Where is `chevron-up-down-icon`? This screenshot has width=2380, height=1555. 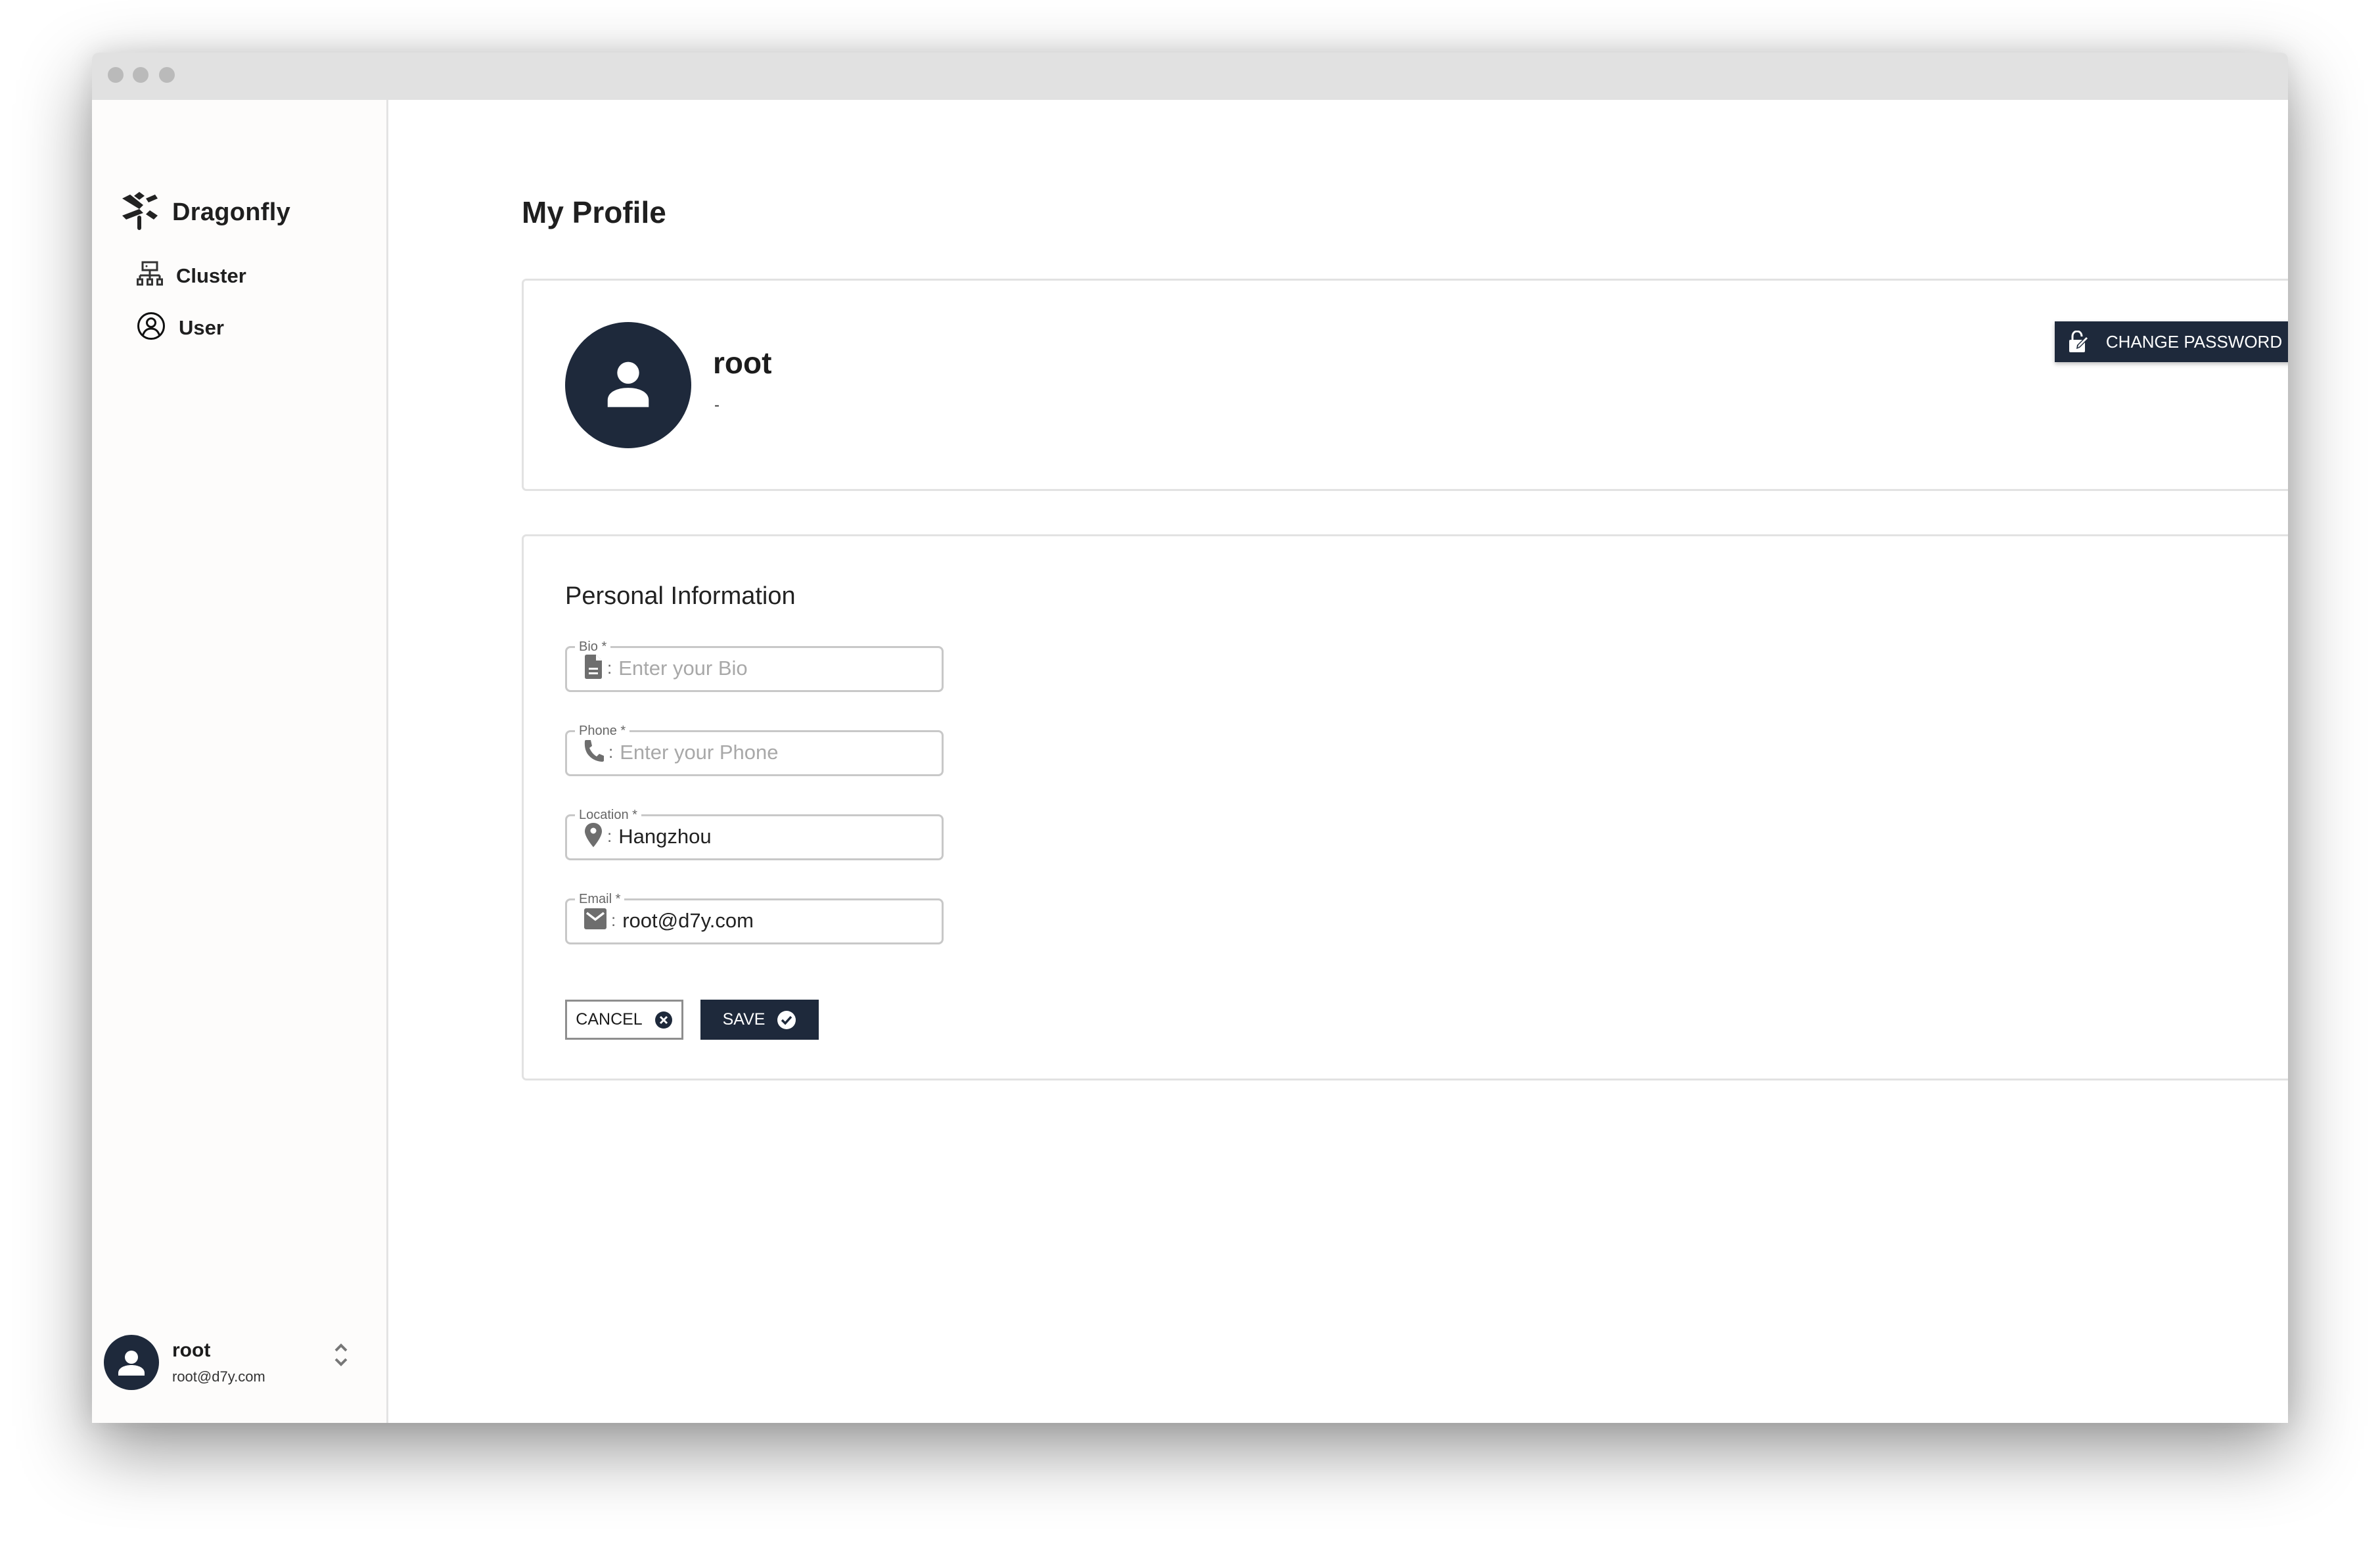 chevron-up-down-icon is located at coordinates (341, 1357).